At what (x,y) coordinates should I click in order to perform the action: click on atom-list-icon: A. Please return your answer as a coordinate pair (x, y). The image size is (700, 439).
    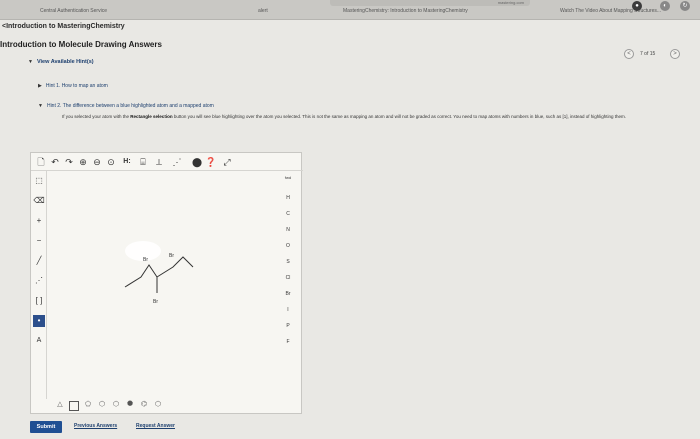
    Looking at the image, I should click on (39, 341).